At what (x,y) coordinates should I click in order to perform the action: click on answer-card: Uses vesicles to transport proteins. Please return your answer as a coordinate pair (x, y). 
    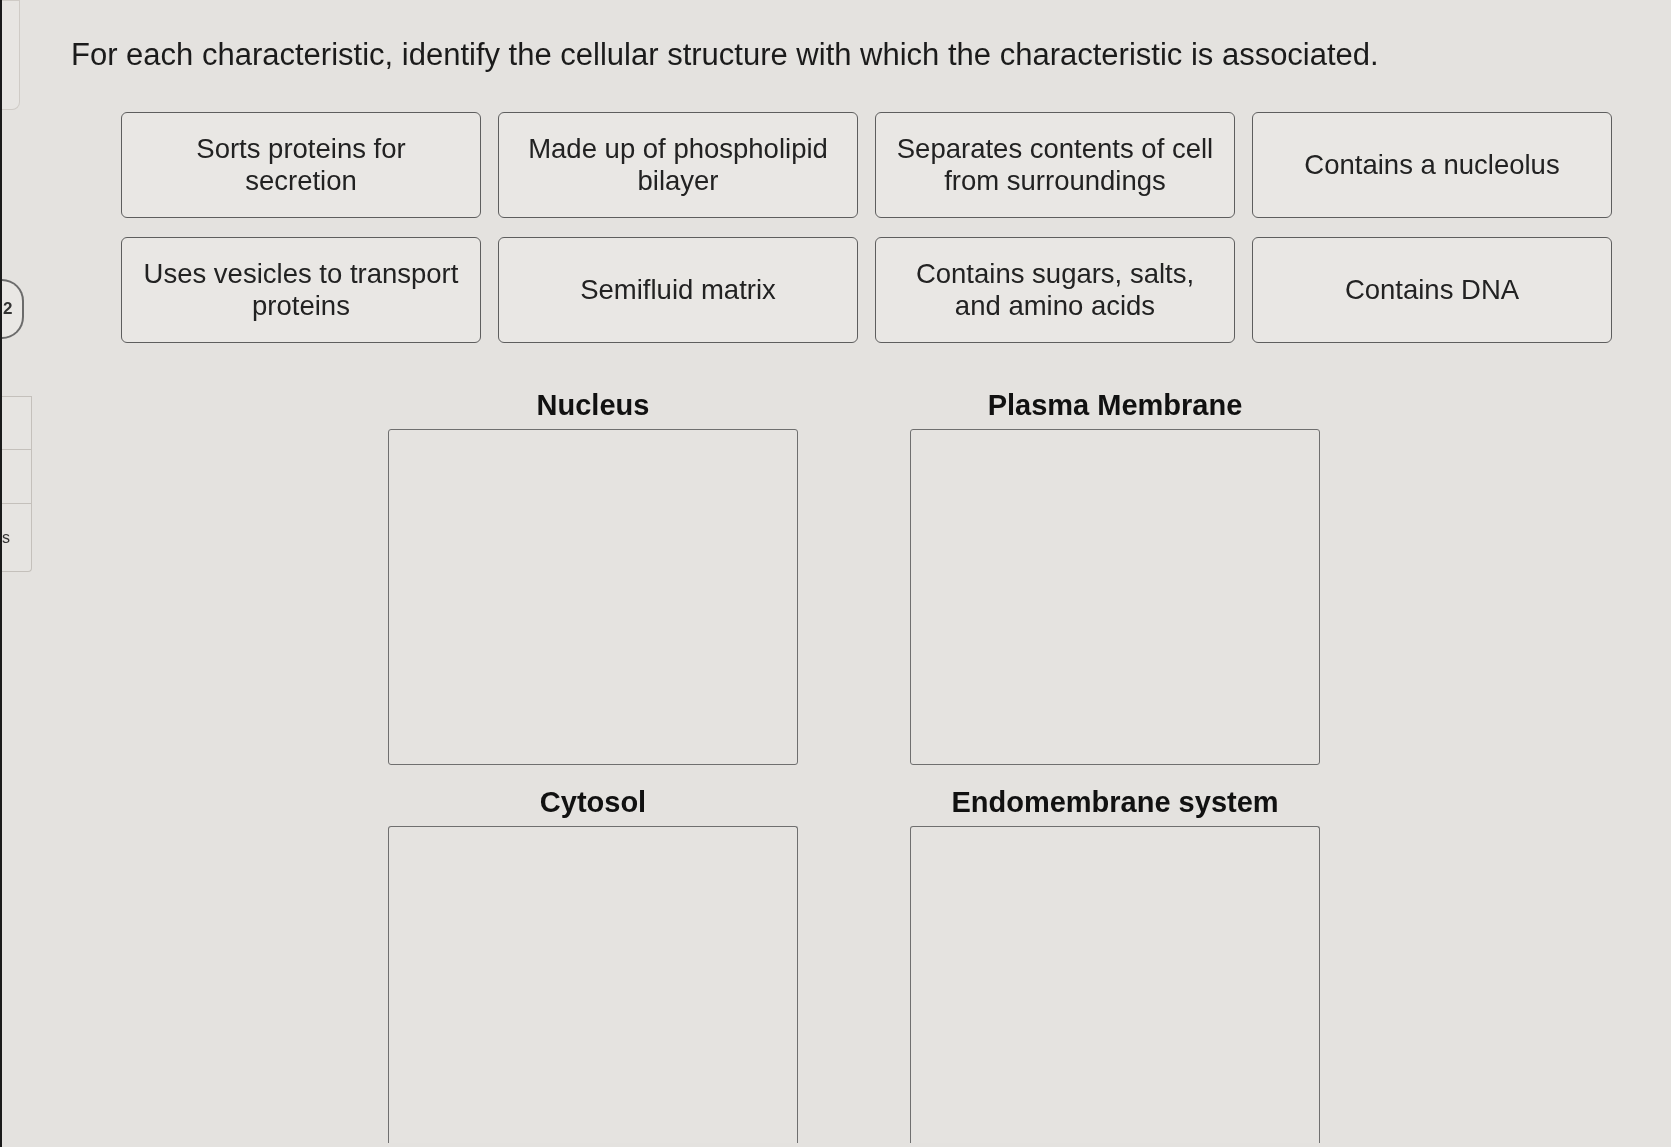
    Looking at the image, I should click on (301, 290).